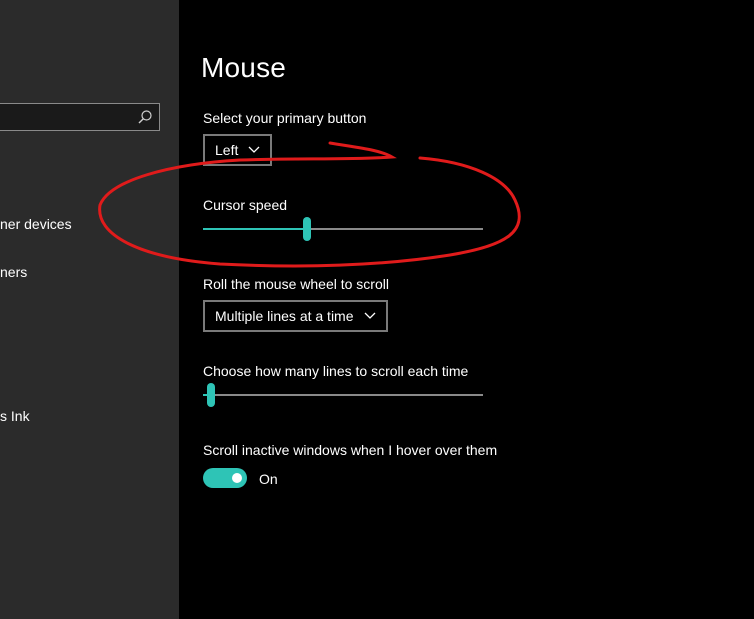  I want to click on cursor-speed-label: Cursor speed, so click(245, 205).